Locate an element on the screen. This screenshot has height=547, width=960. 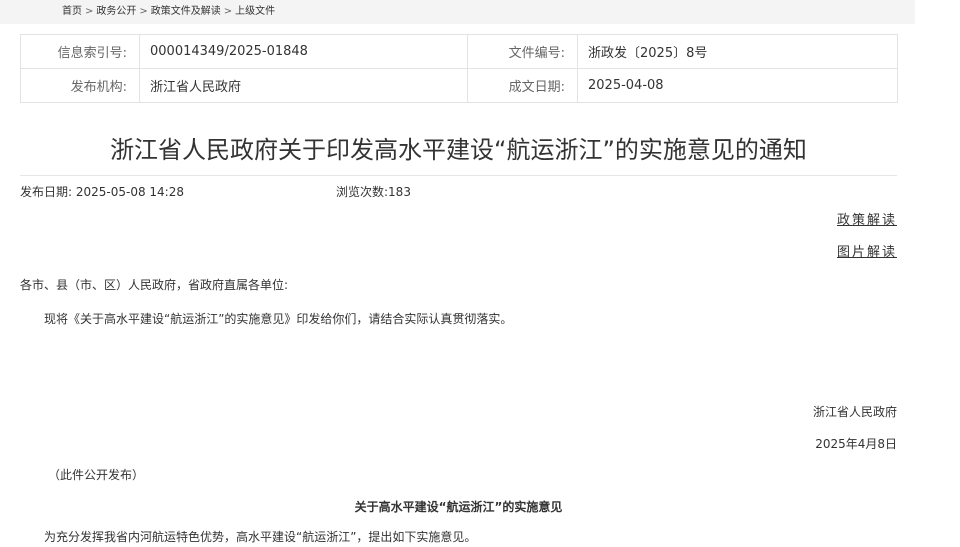
body-paragraph: 为充分发挥我省内河航运特色优势，高水平建设“航运浙江”，提出如下实施意见。 is located at coordinates (260, 537).